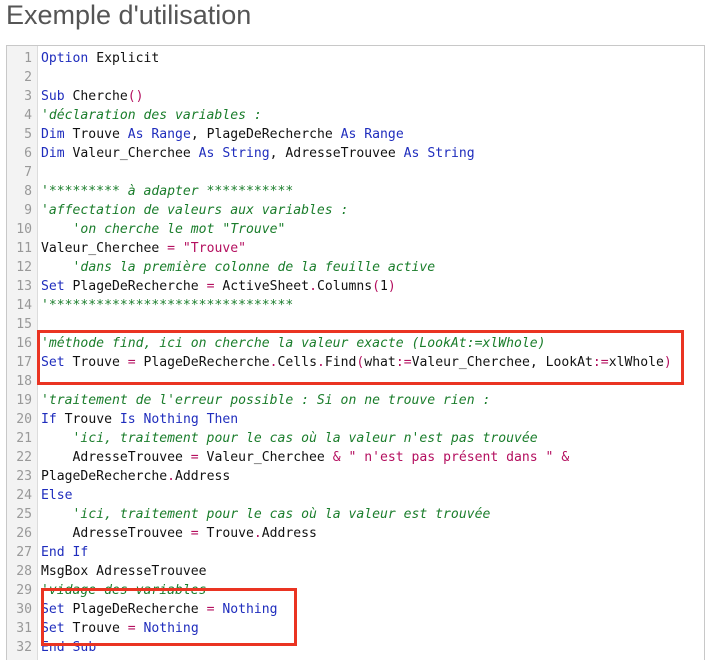  Describe the element at coordinates (53, 647) in the screenshot. I see `code-token: End` at that location.